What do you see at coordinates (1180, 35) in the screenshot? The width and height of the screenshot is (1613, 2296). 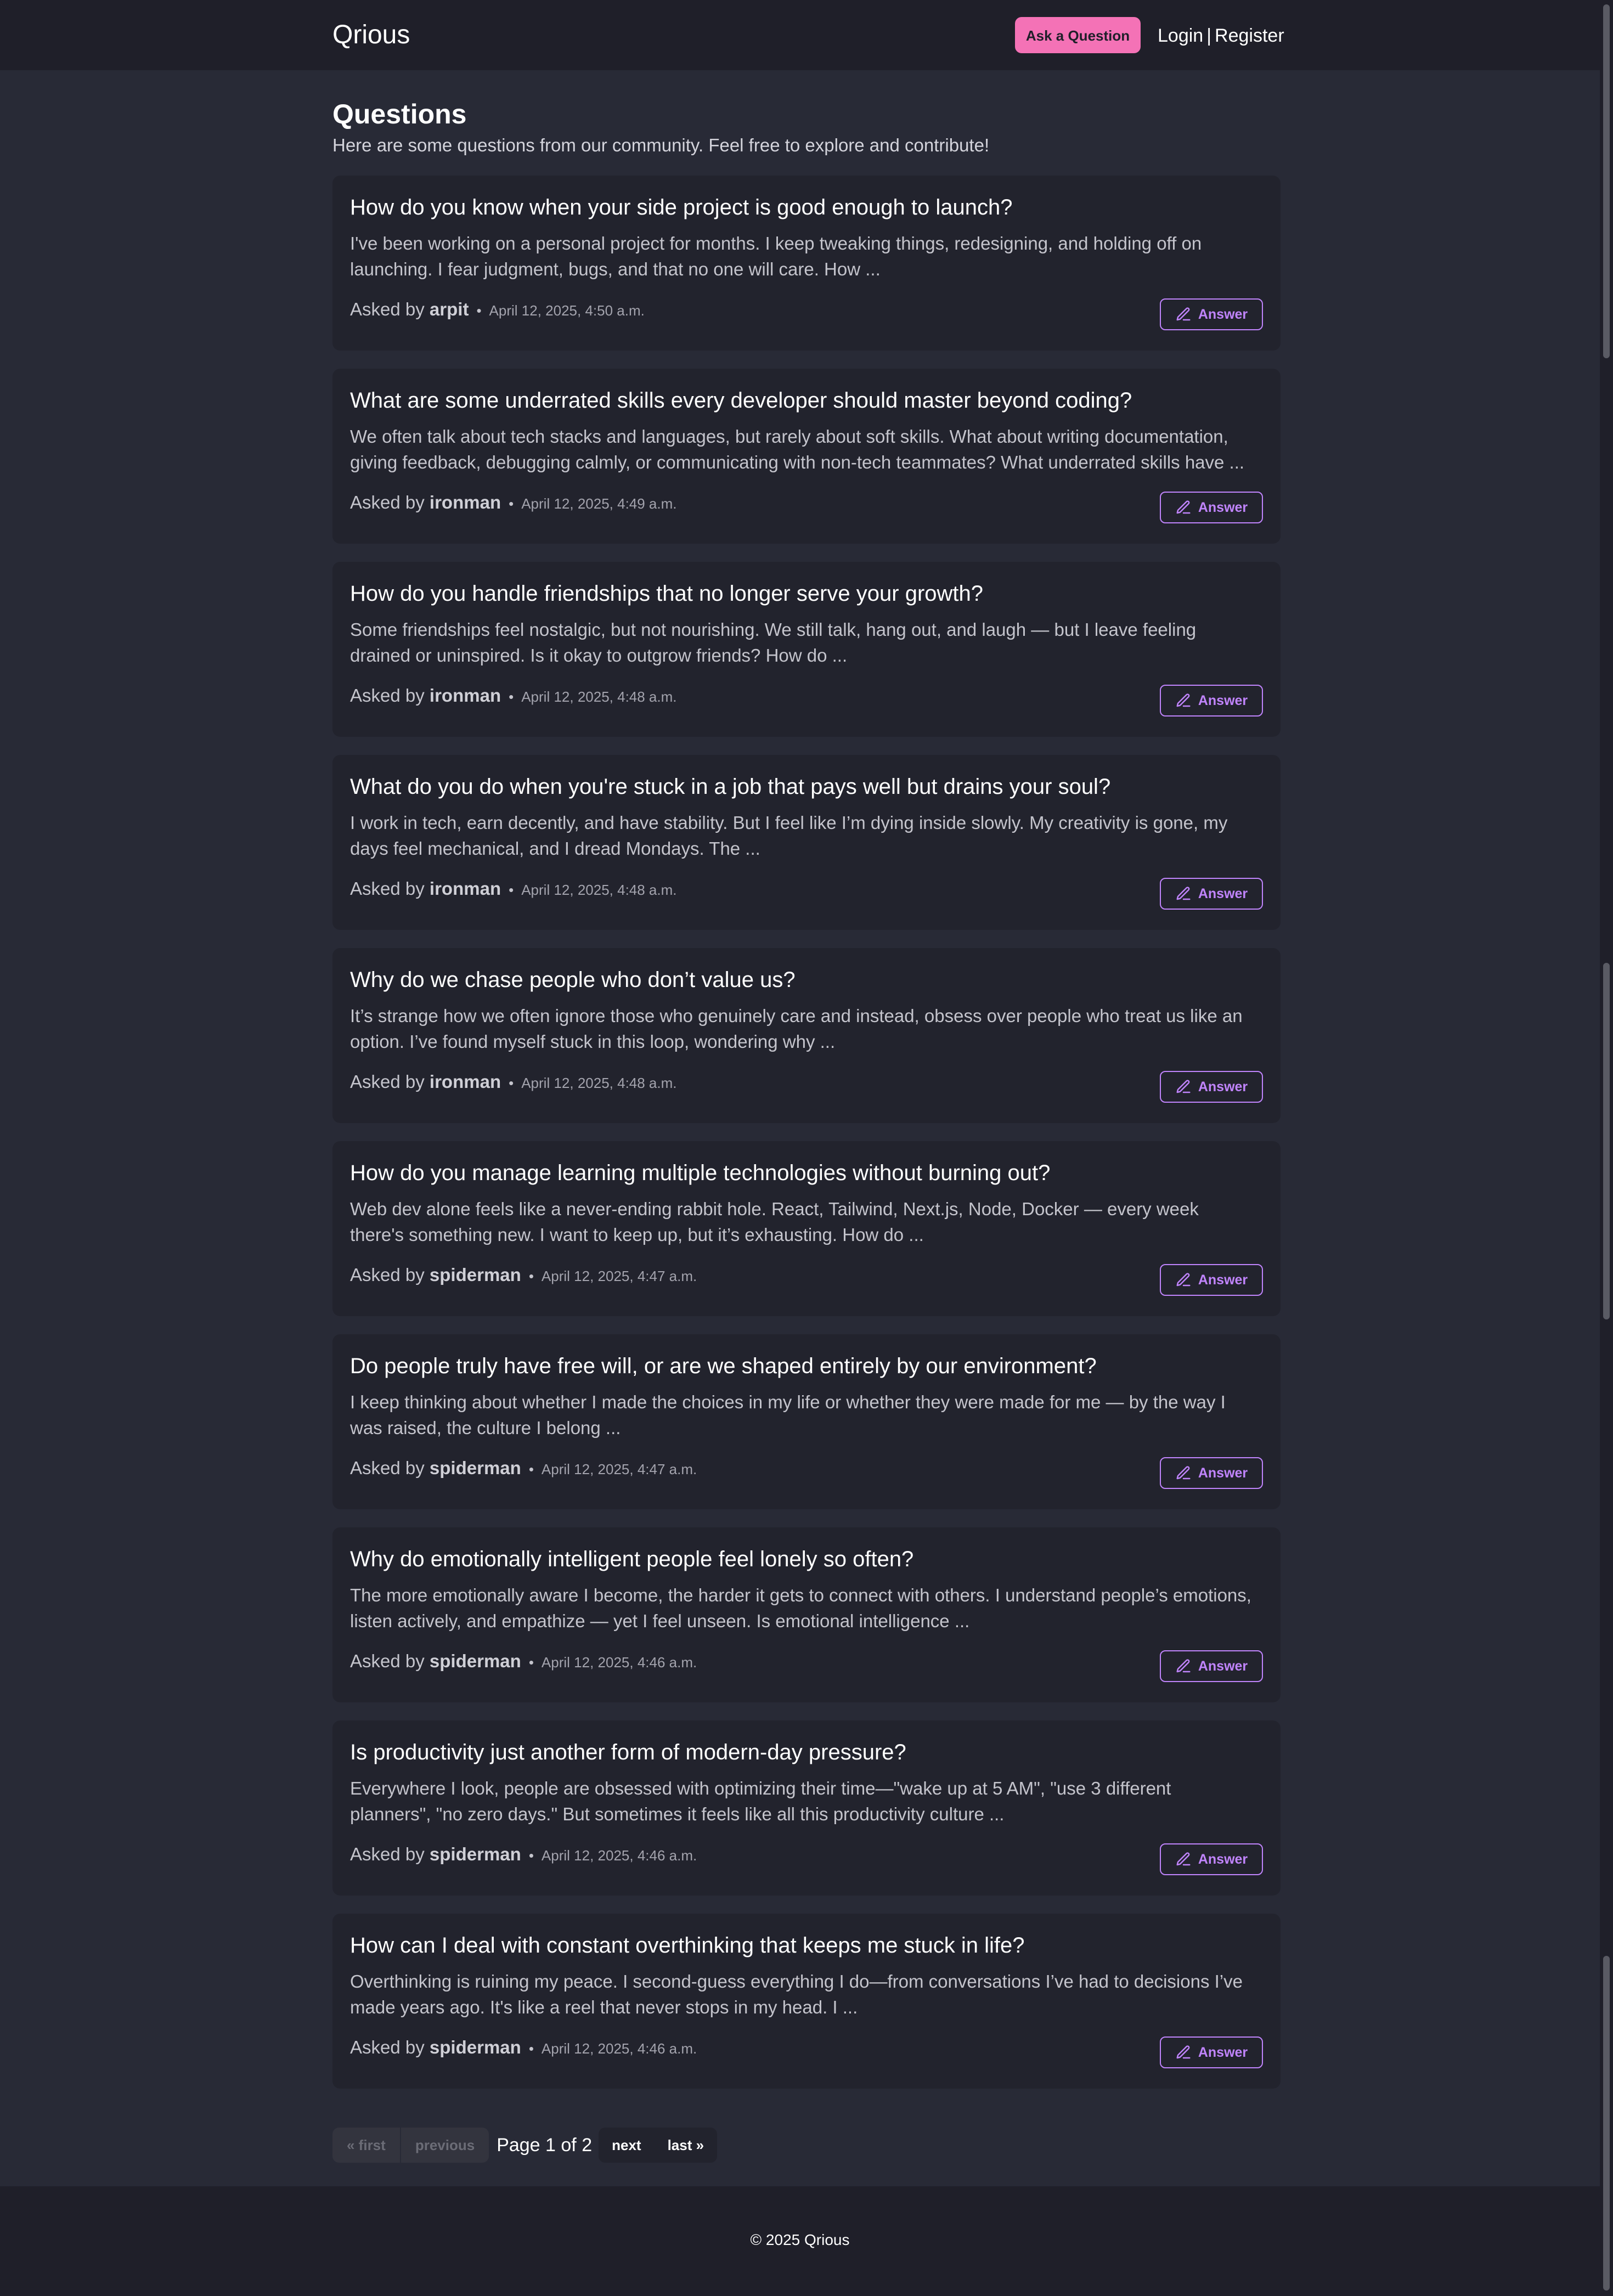 I see `login-link: Login` at bounding box center [1180, 35].